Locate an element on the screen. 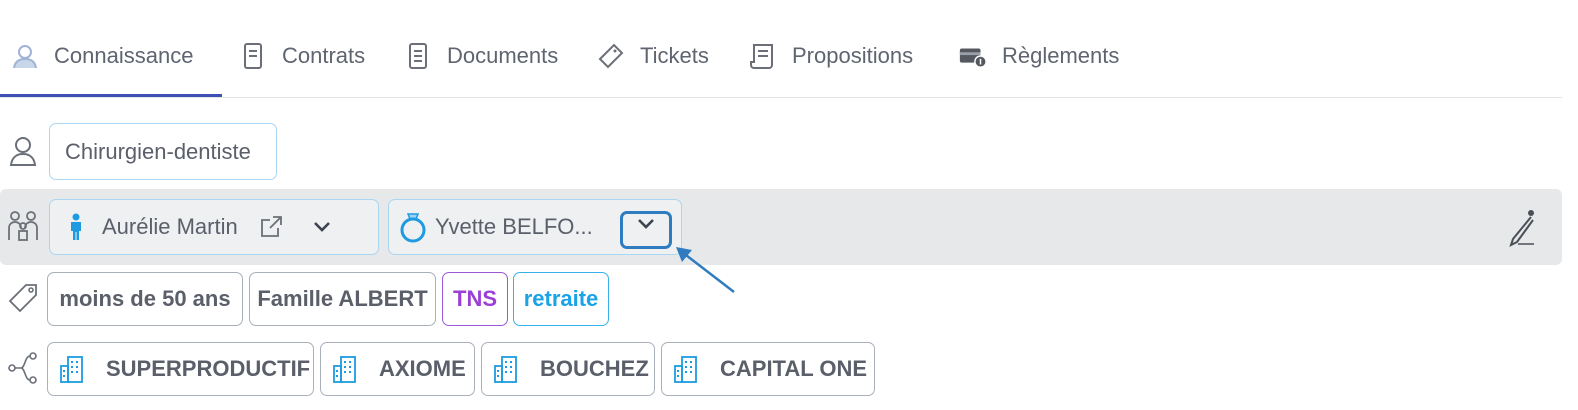  company-name: CAPITAL ONE is located at coordinates (794, 368).